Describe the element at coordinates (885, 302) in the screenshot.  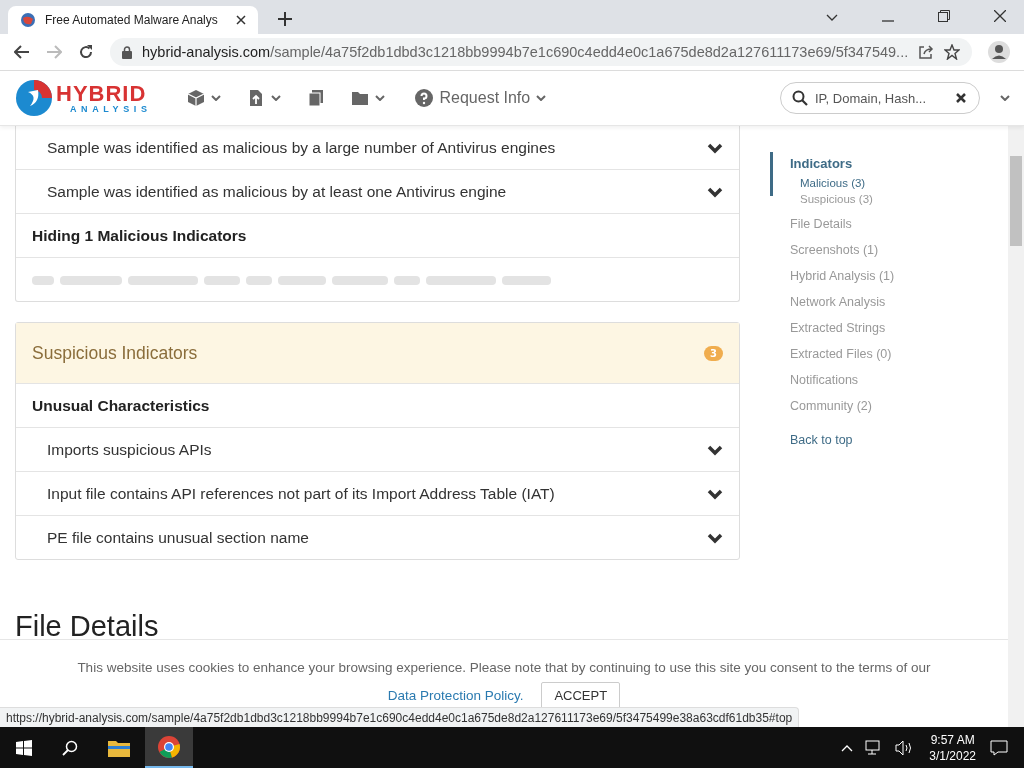
I see `sidebar-item: Network Analysis` at that location.